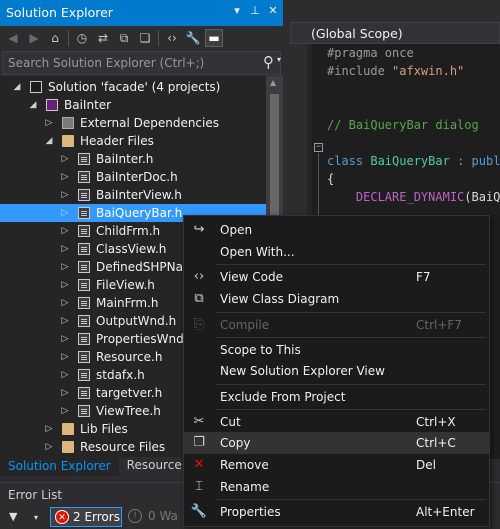 This screenshot has height=529, width=500. Describe the element at coordinates (150, 123) in the screenshot. I see `tree-item-label: External Dependencies` at that location.